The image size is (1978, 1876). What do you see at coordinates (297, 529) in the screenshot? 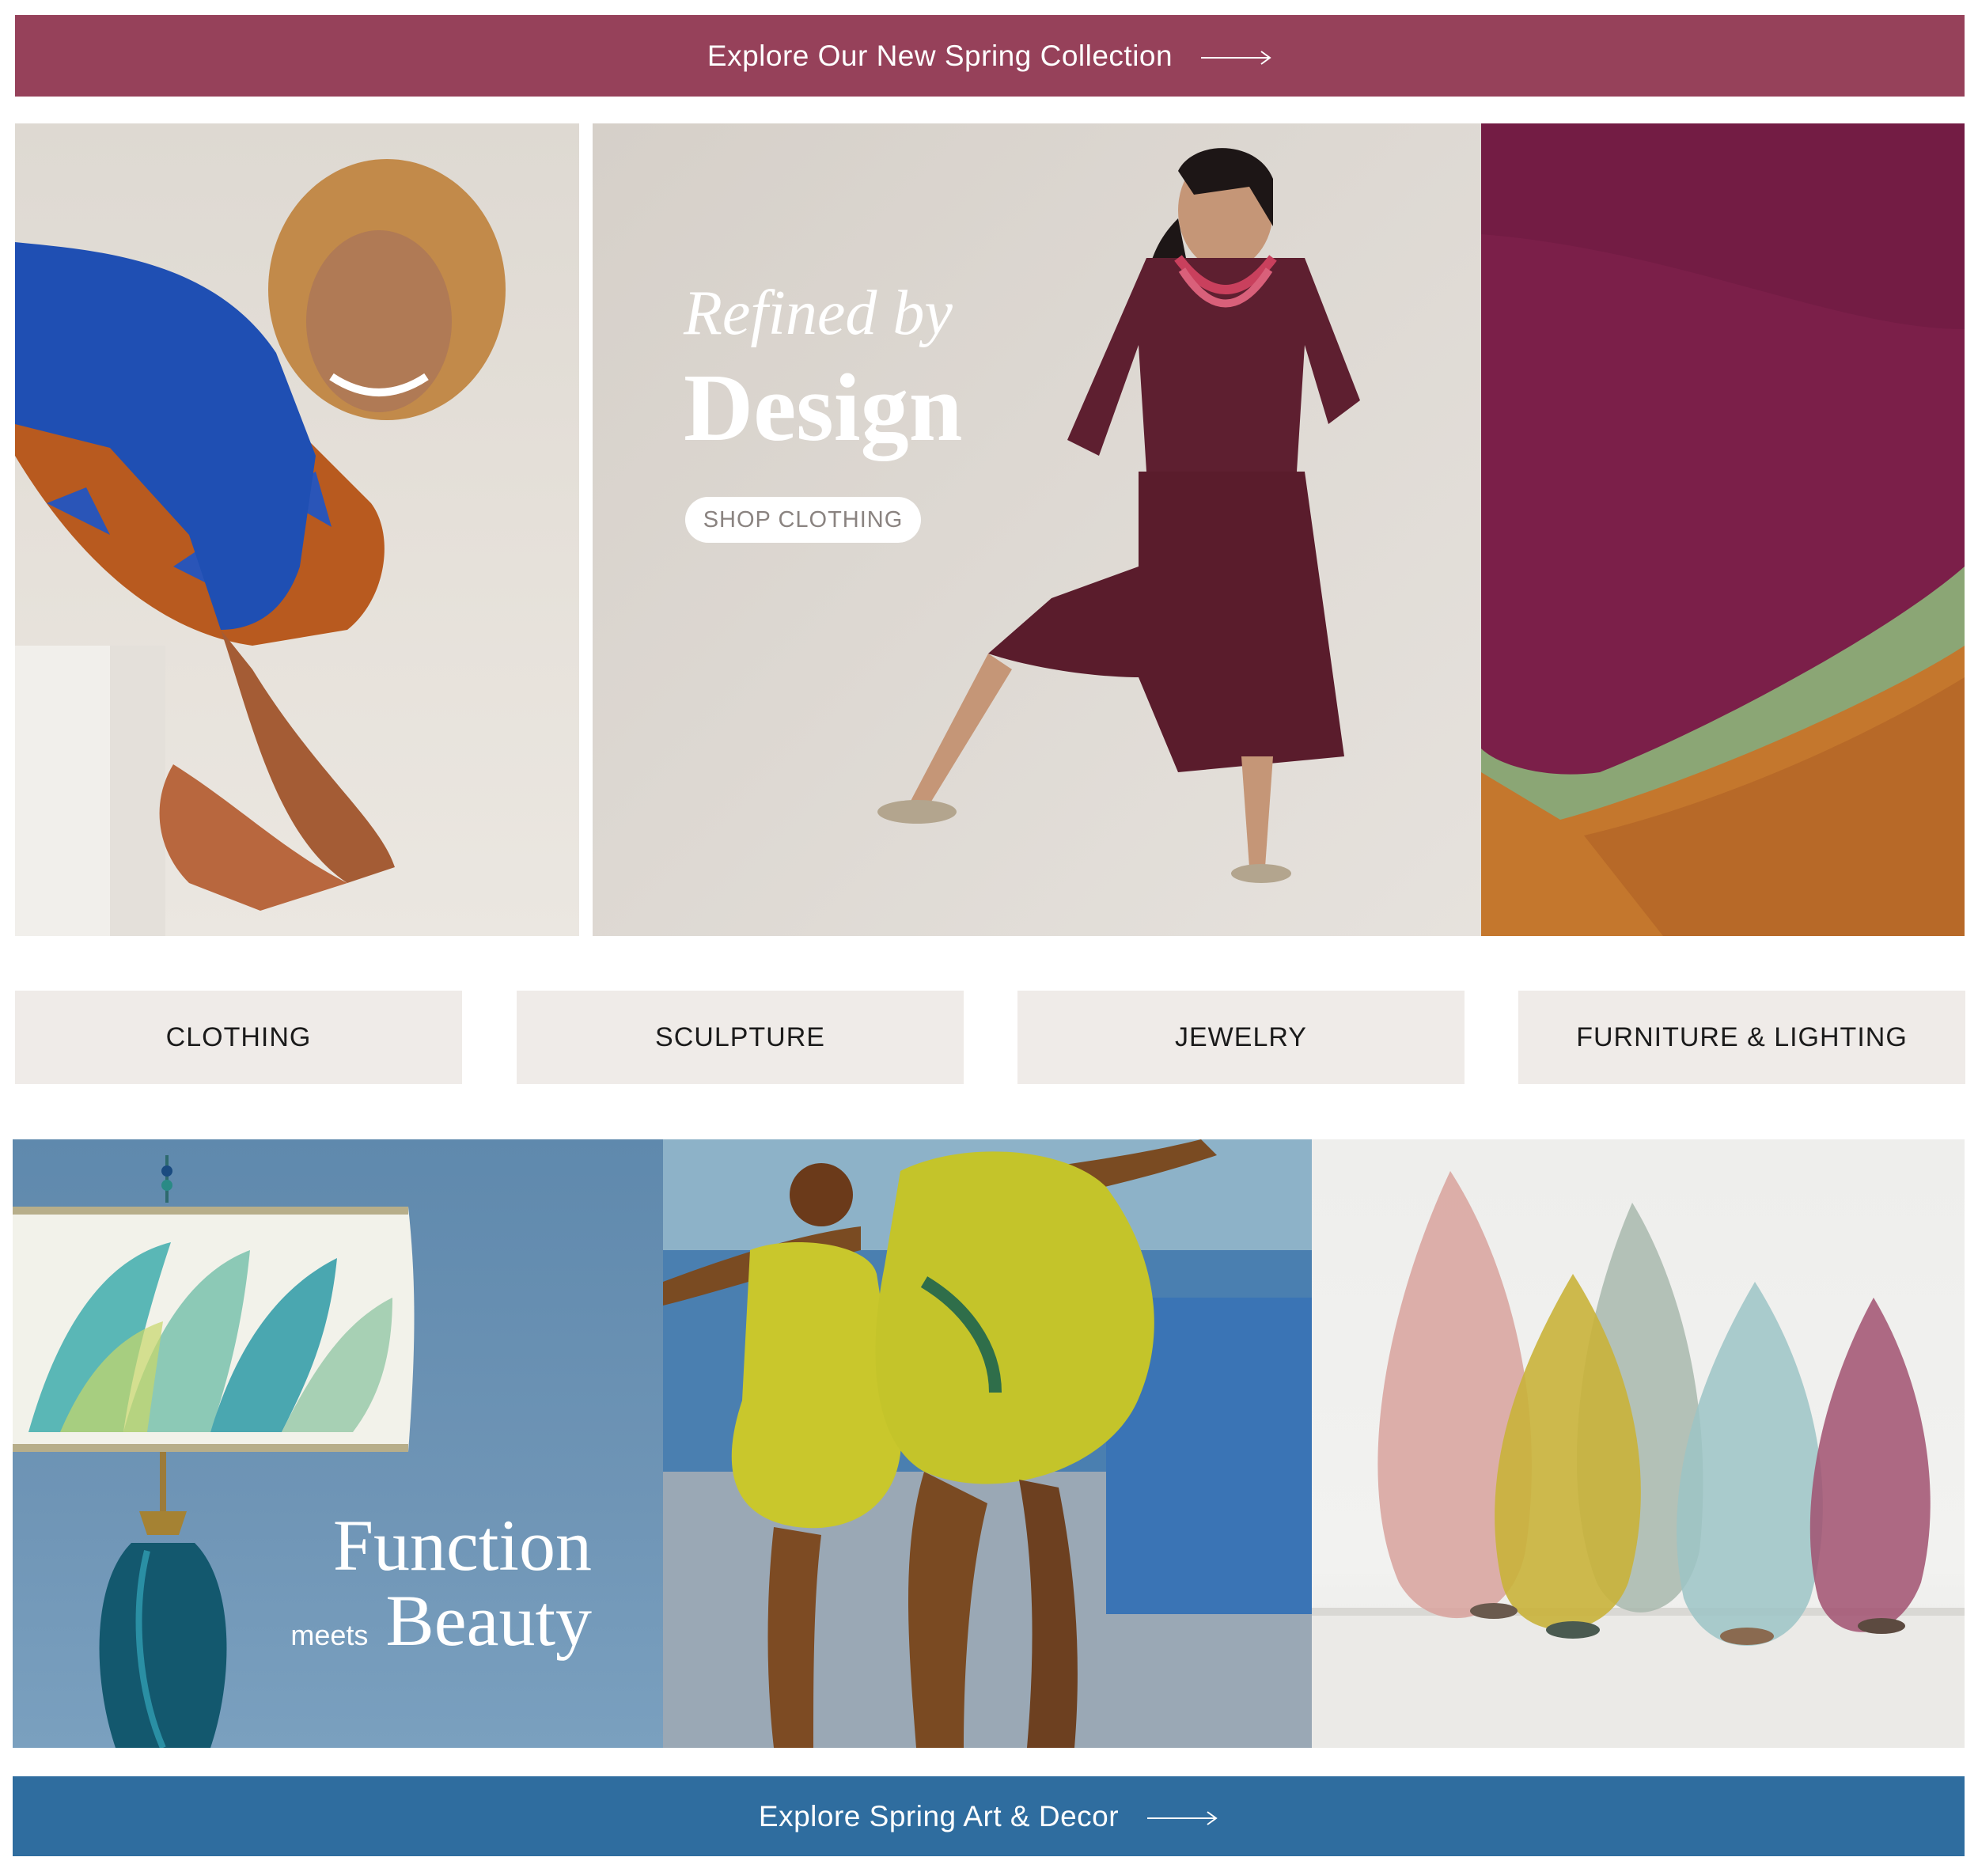
I see `hero-photo-blue-sweater` at bounding box center [297, 529].